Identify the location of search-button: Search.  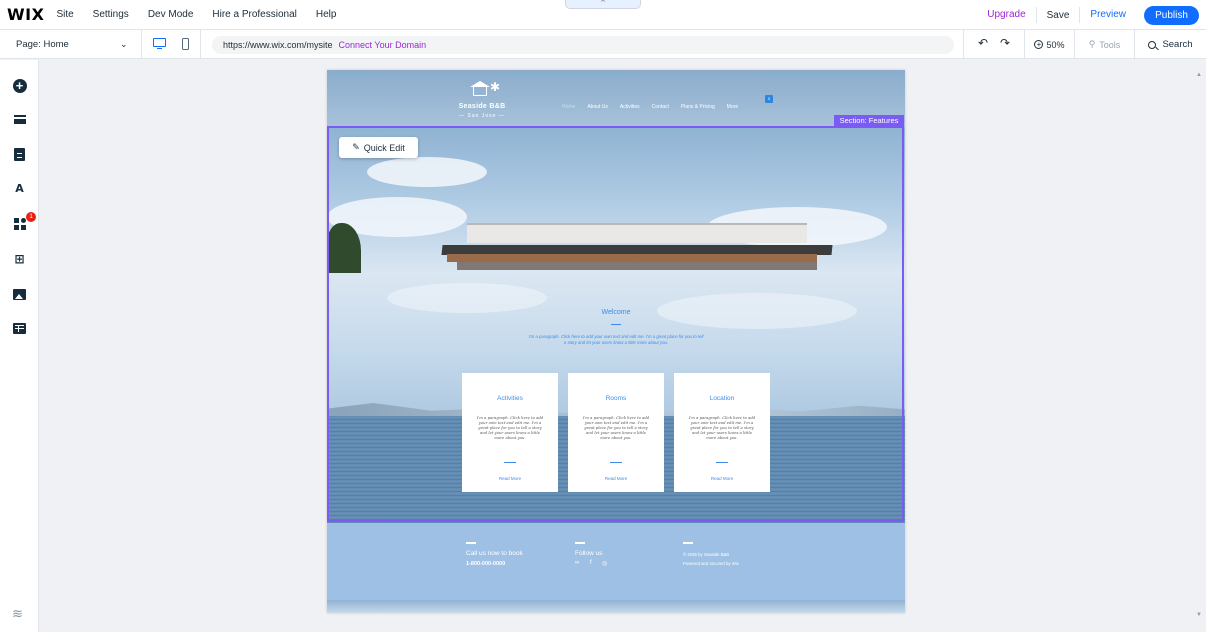
(1170, 44).